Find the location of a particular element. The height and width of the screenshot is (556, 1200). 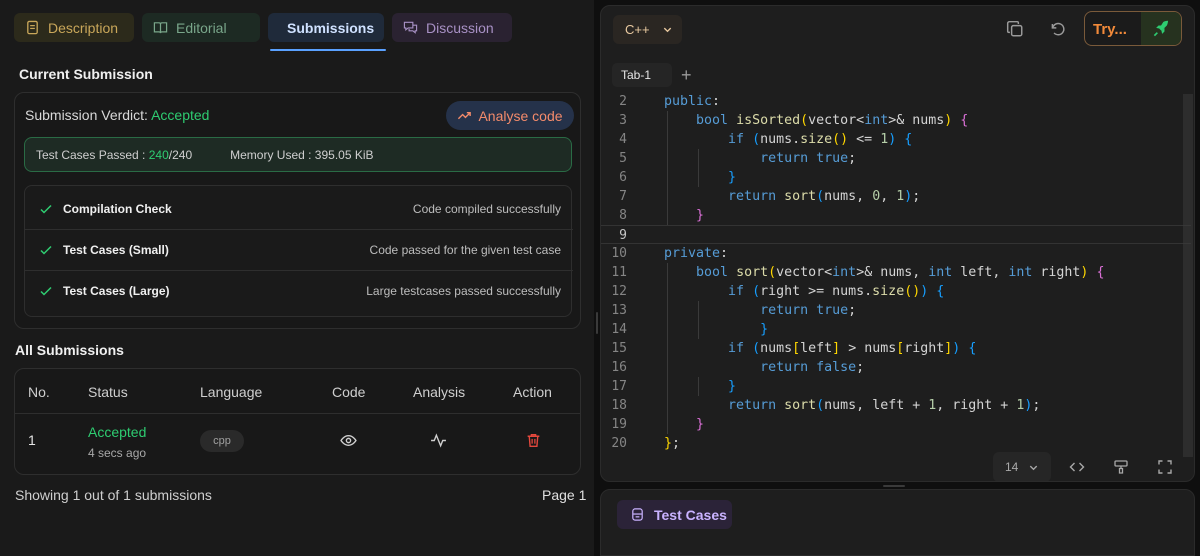

activity-icon is located at coordinates (438, 440).